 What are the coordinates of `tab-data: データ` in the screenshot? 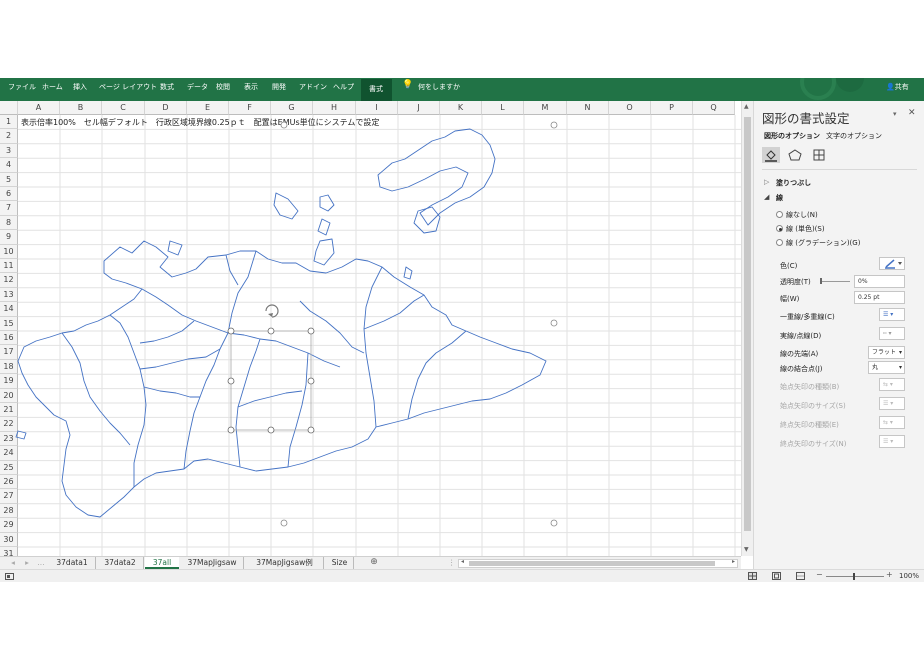 It's located at (197, 87).